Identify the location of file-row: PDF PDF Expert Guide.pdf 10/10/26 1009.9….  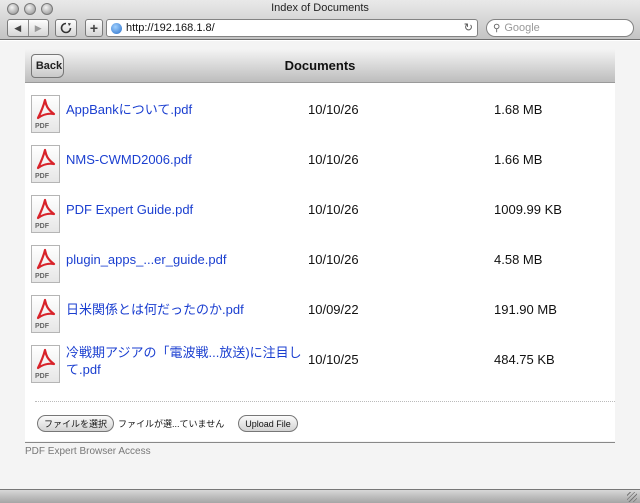
(320, 217).